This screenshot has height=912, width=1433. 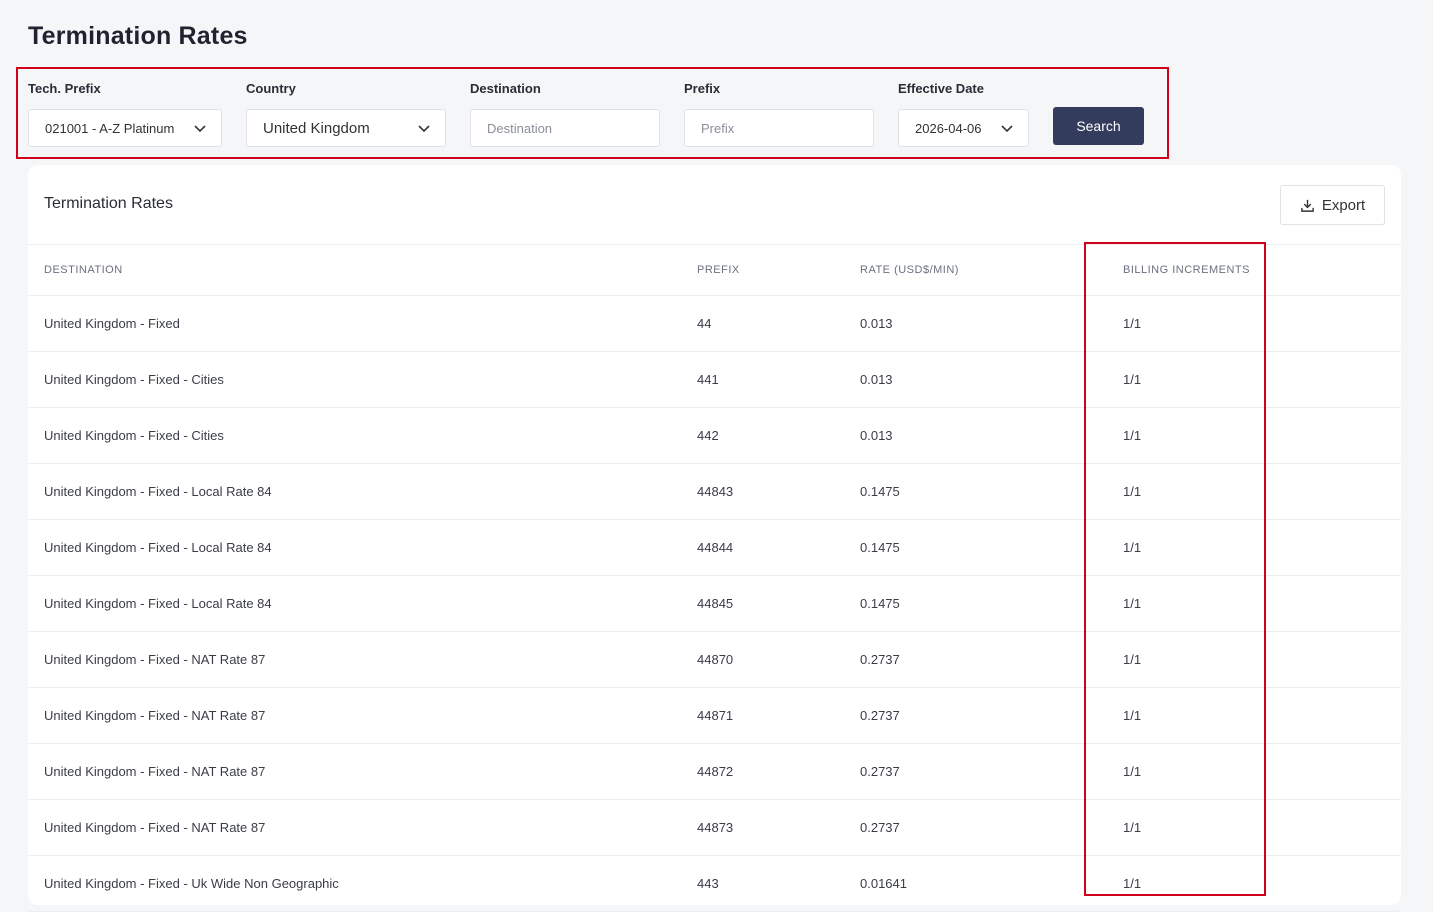 I want to click on cell-destination: United Kingdom - Fixed, so click(x=354, y=323).